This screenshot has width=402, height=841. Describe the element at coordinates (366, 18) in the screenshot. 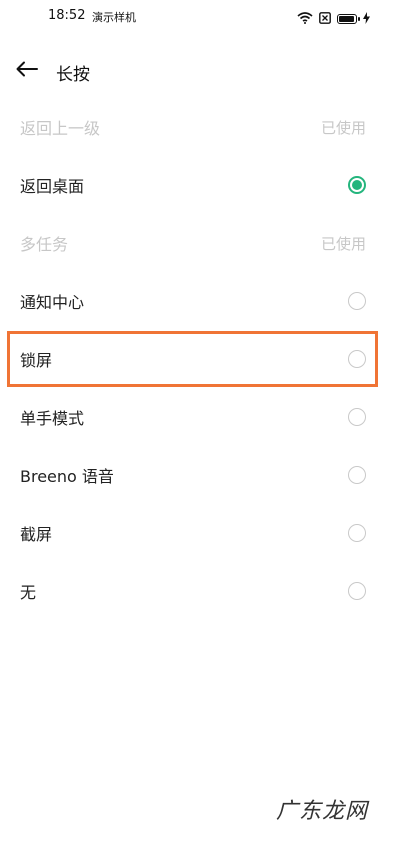

I see `charging-icon` at that location.